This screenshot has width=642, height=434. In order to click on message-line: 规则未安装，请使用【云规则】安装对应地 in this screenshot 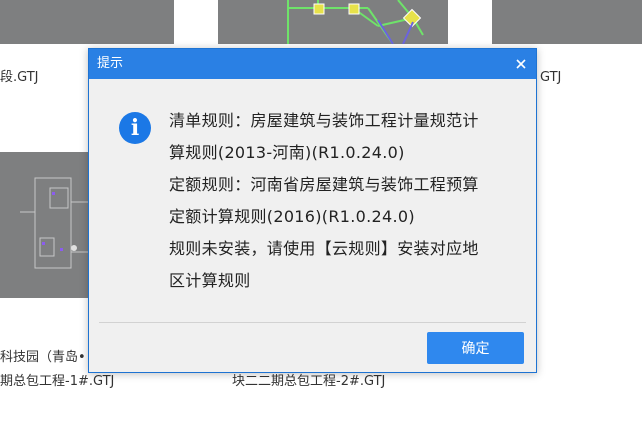, I will do `click(324, 248)`.